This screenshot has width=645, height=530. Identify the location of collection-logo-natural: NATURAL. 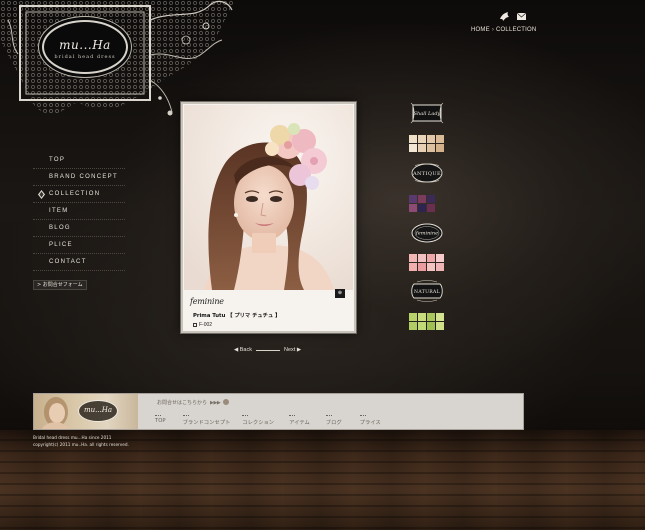
(427, 291).